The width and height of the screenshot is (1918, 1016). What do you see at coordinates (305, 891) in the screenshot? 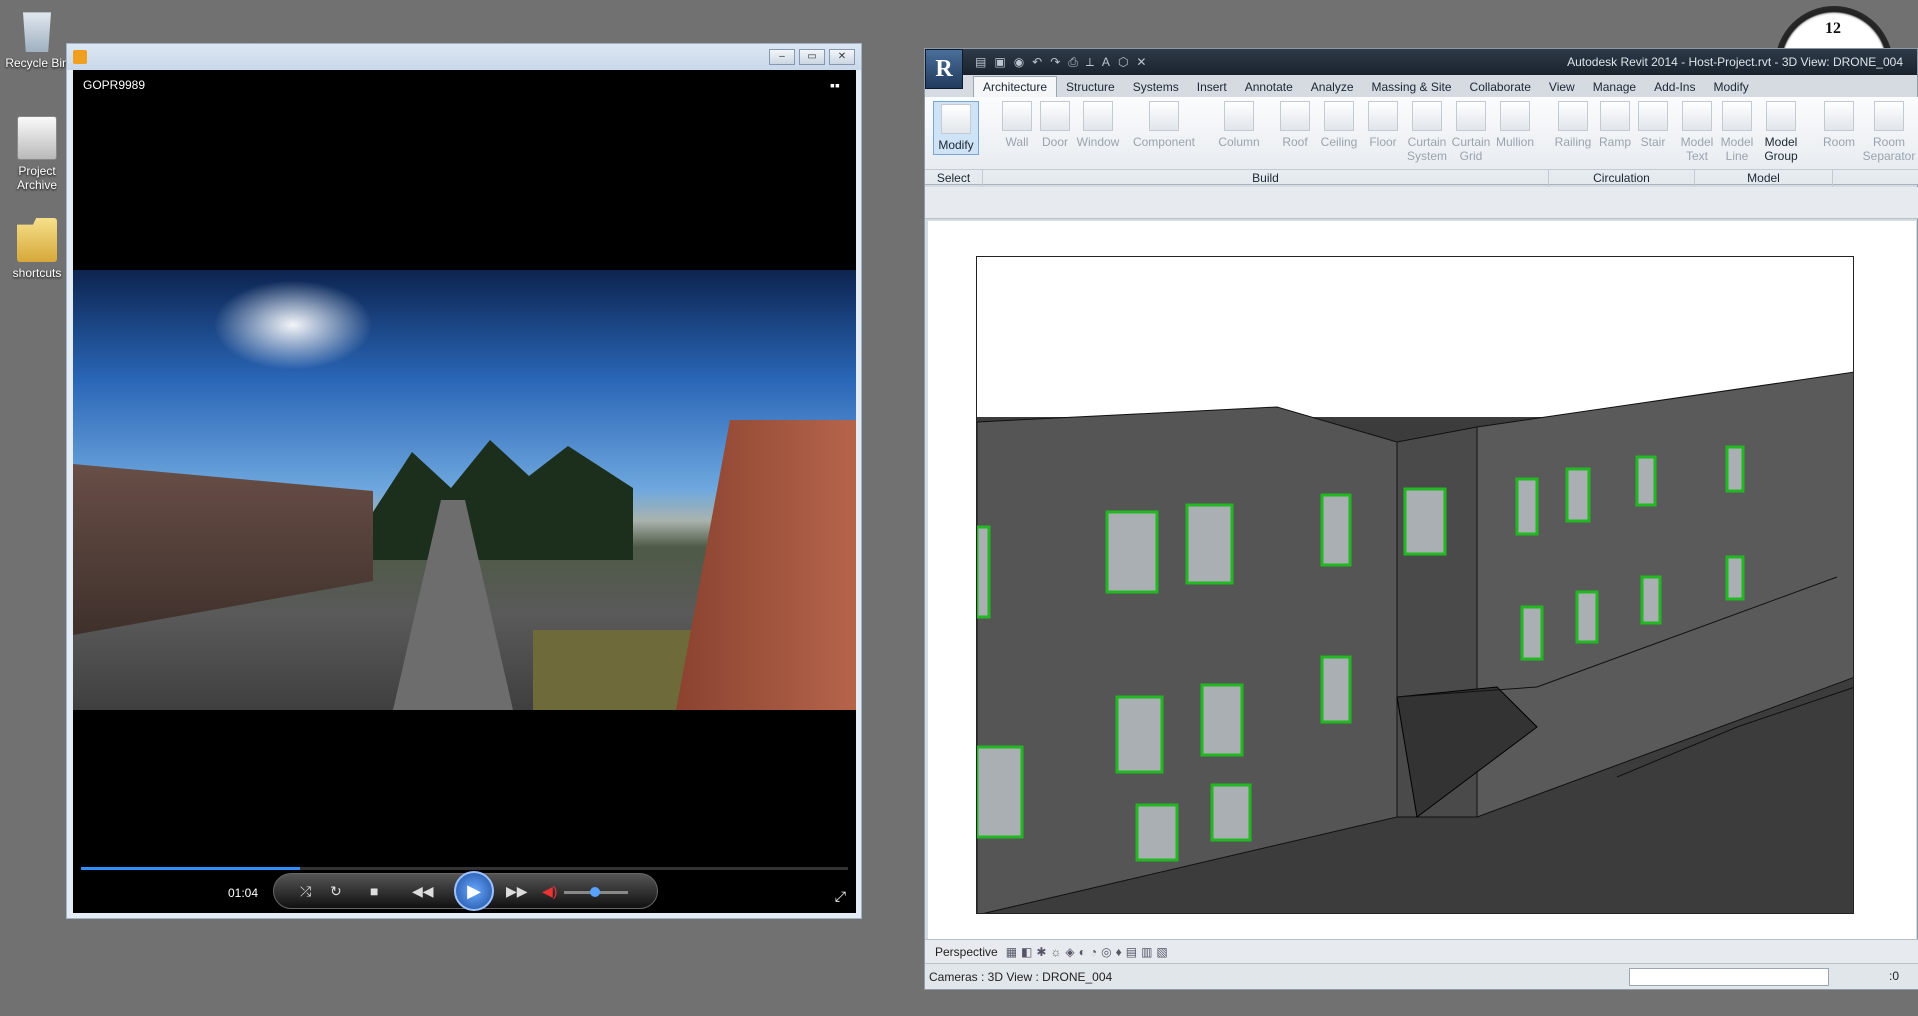
I see `shuffle-icon: ⤮` at bounding box center [305, 891].